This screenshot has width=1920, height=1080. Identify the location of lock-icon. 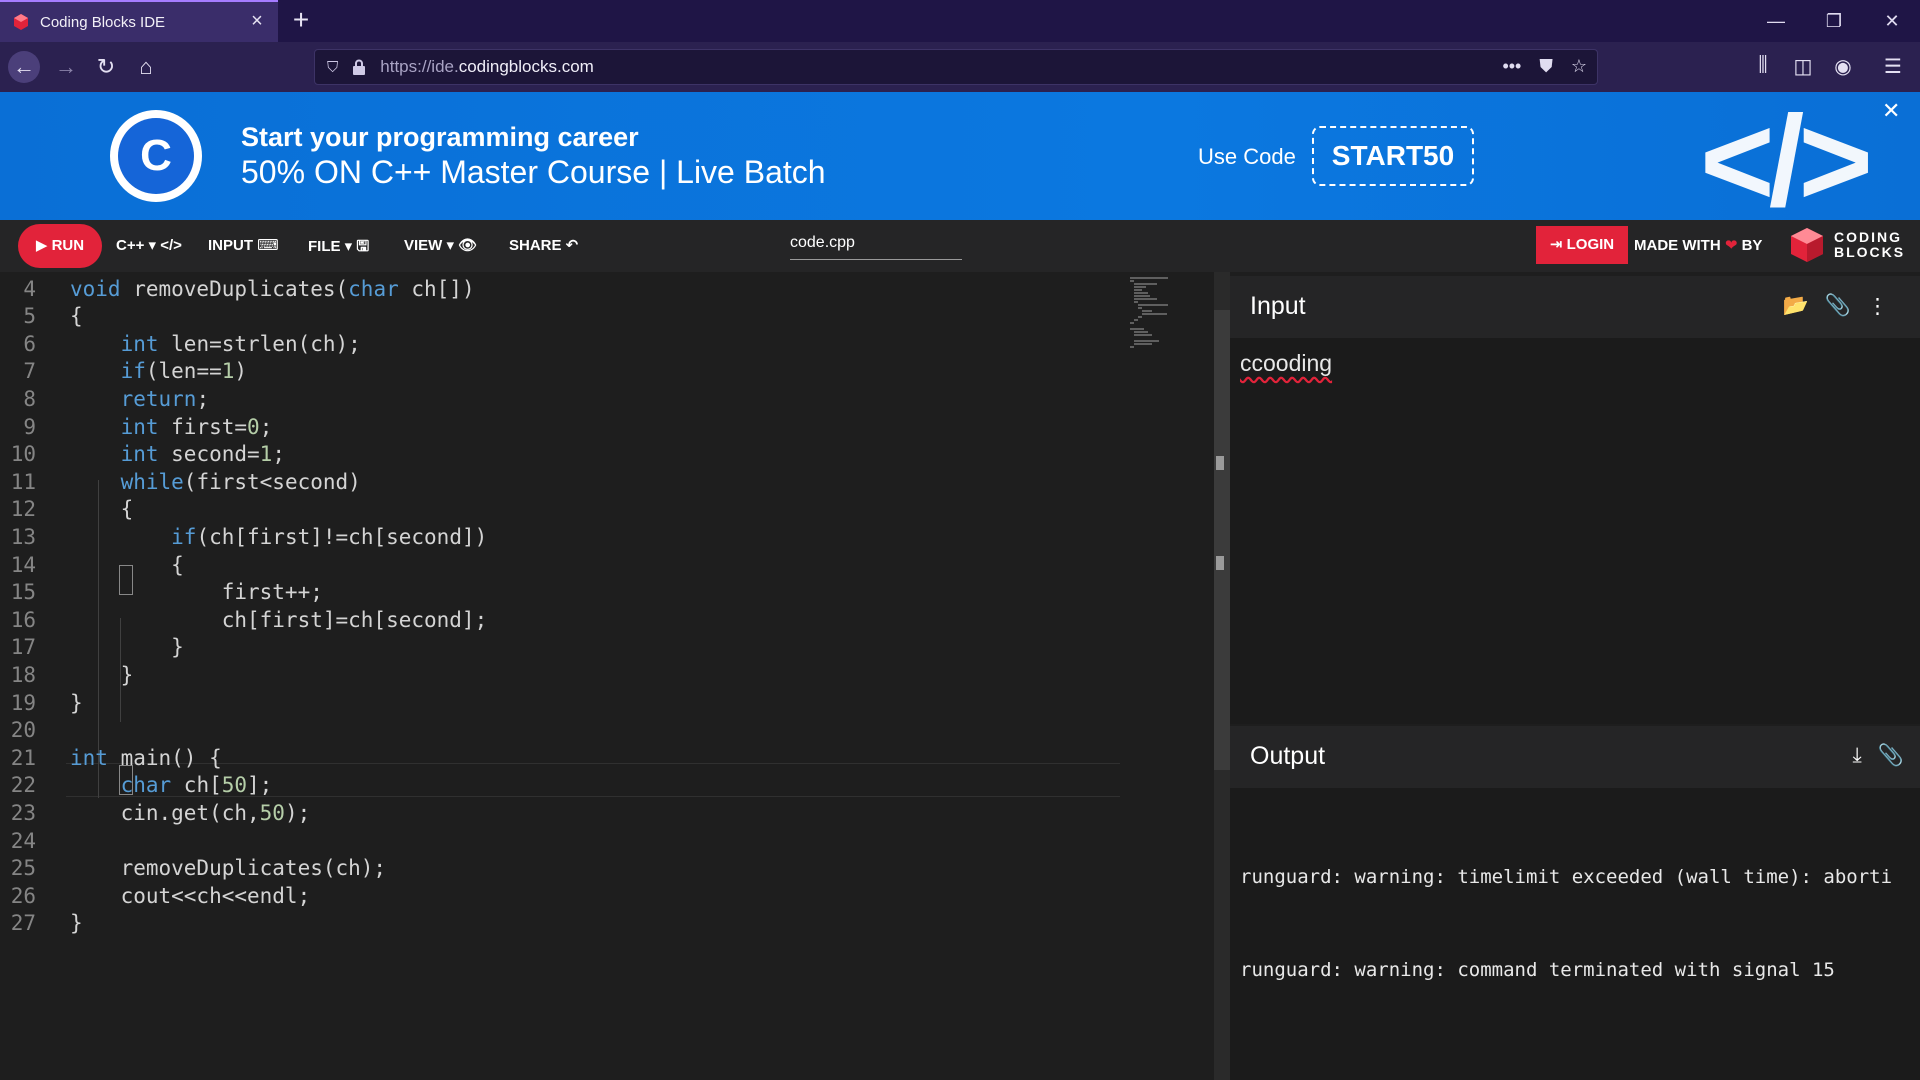
(359, 67).